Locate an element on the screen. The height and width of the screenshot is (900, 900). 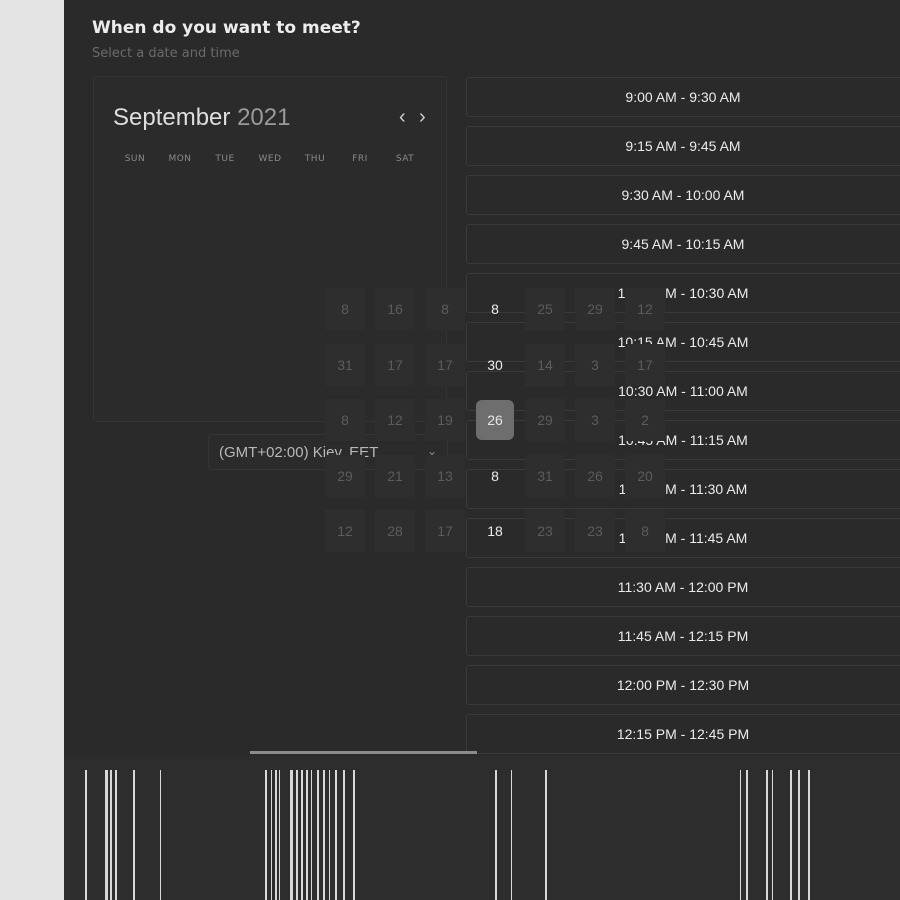
time-slot-button: 11:45 AM - 12:15 PM is located at coordinates (683, 636).